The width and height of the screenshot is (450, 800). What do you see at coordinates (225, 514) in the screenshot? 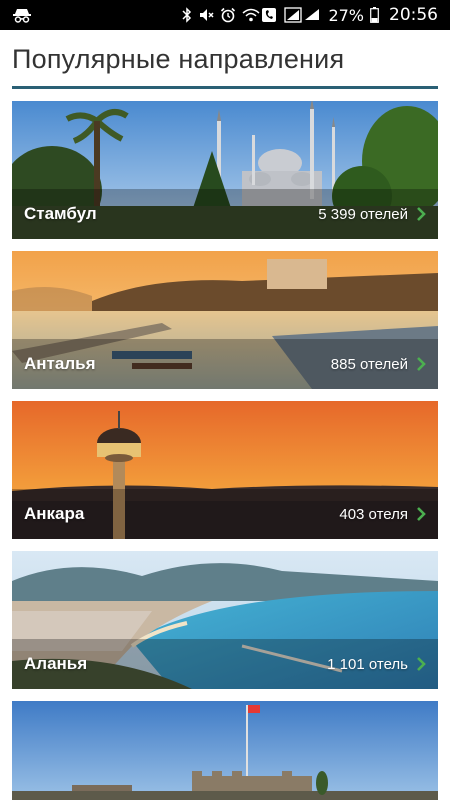
I see `card-caption-bar: Анкара 403 отеля` at bounding box center [225, 514].